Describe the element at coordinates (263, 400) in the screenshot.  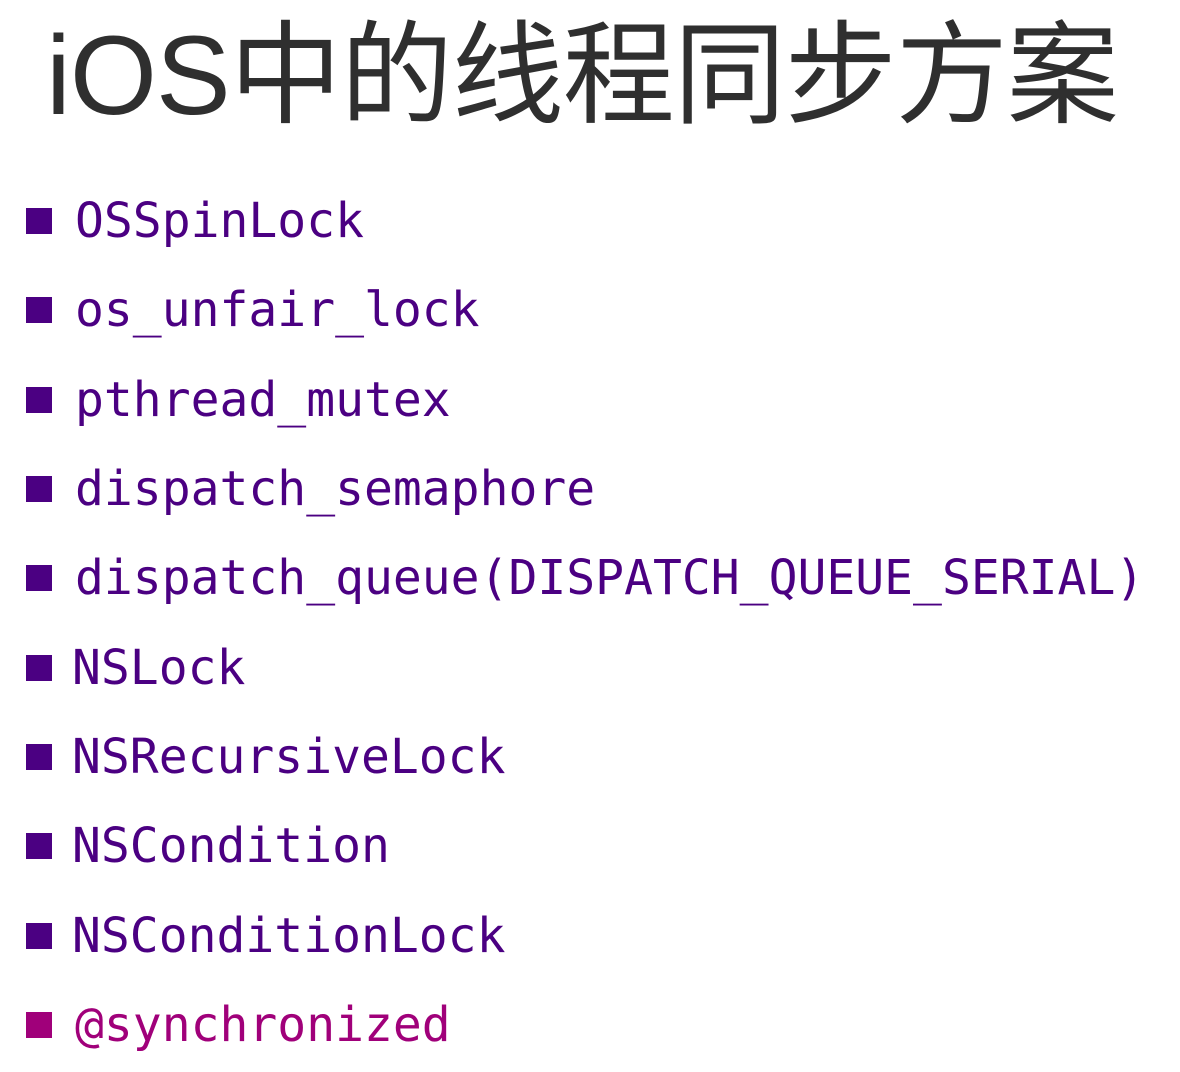
I see `list-item-label: pthread_mutex` at that location.